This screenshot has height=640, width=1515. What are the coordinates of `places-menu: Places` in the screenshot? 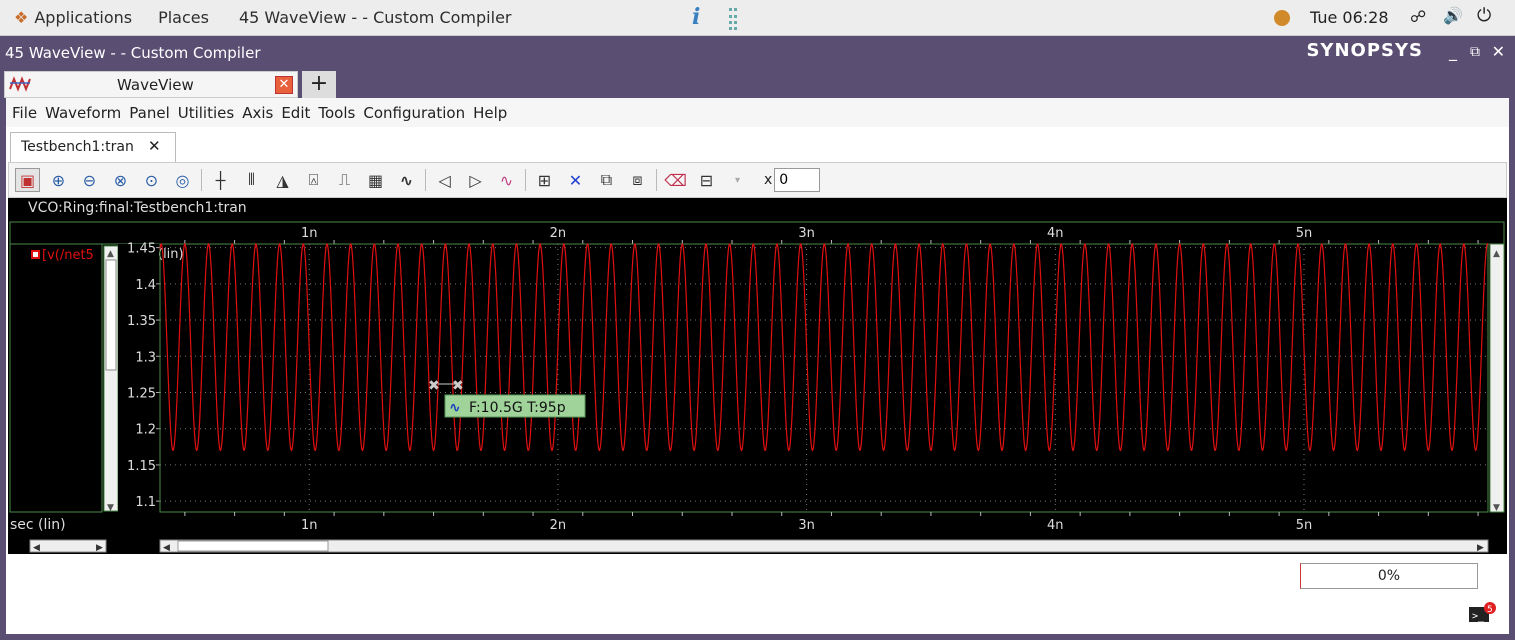 It's located at (183, 17).